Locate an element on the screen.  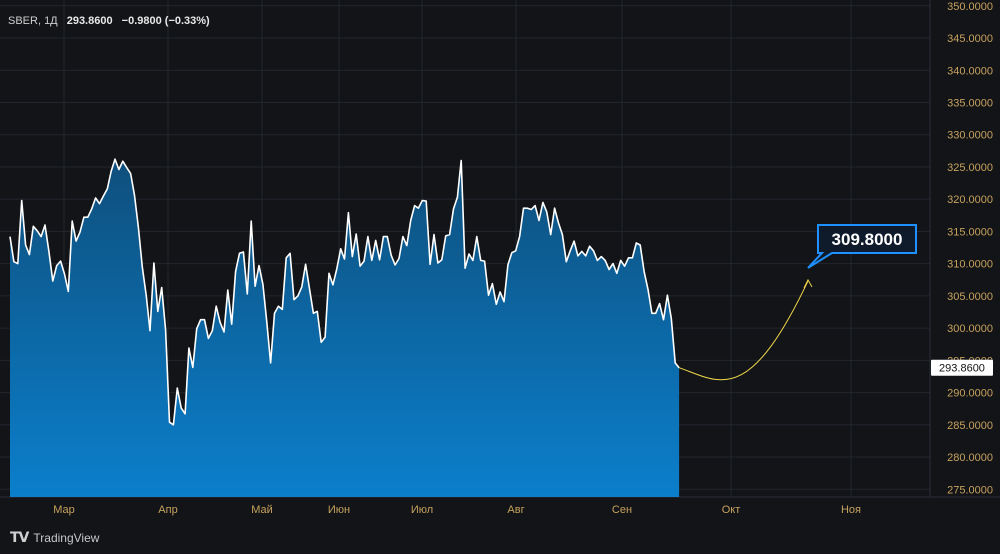
bottom-bar: TV TradingView is located at coordinates (500, 539).